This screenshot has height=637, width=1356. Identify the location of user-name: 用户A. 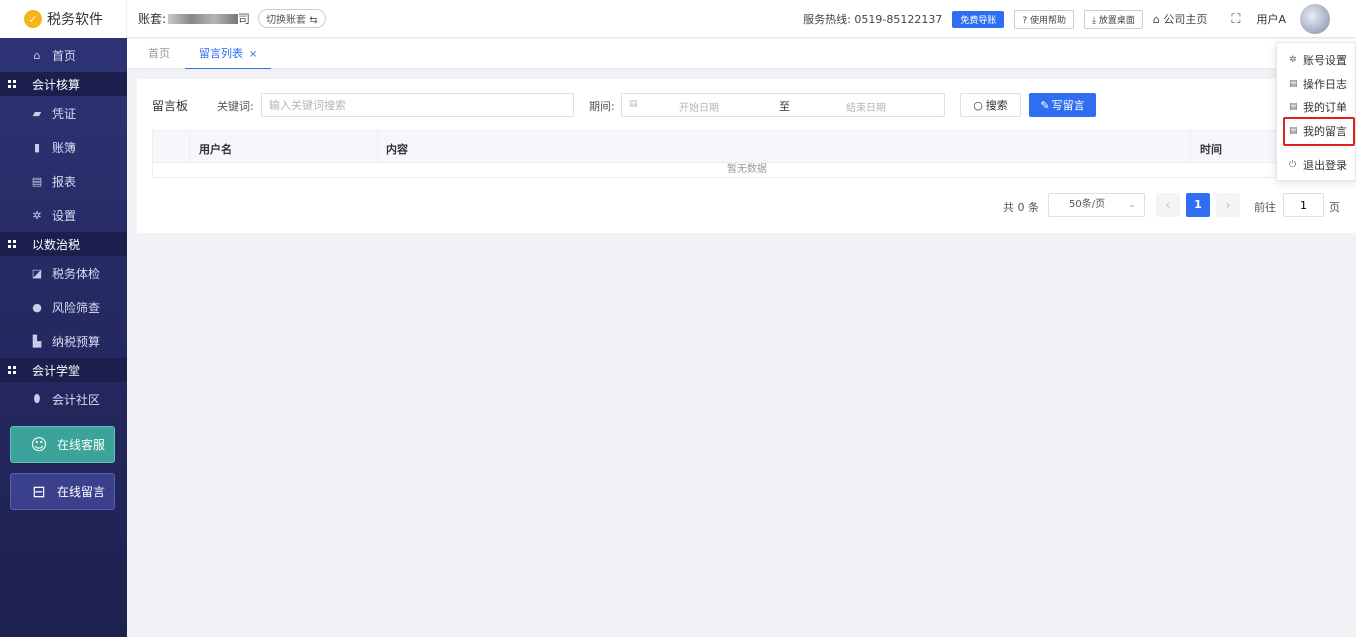
(1271, 19).